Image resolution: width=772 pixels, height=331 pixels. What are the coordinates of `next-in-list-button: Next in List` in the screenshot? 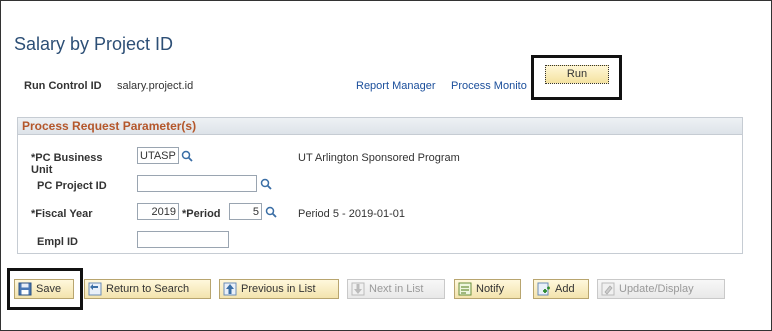 It's located at (396, 289).